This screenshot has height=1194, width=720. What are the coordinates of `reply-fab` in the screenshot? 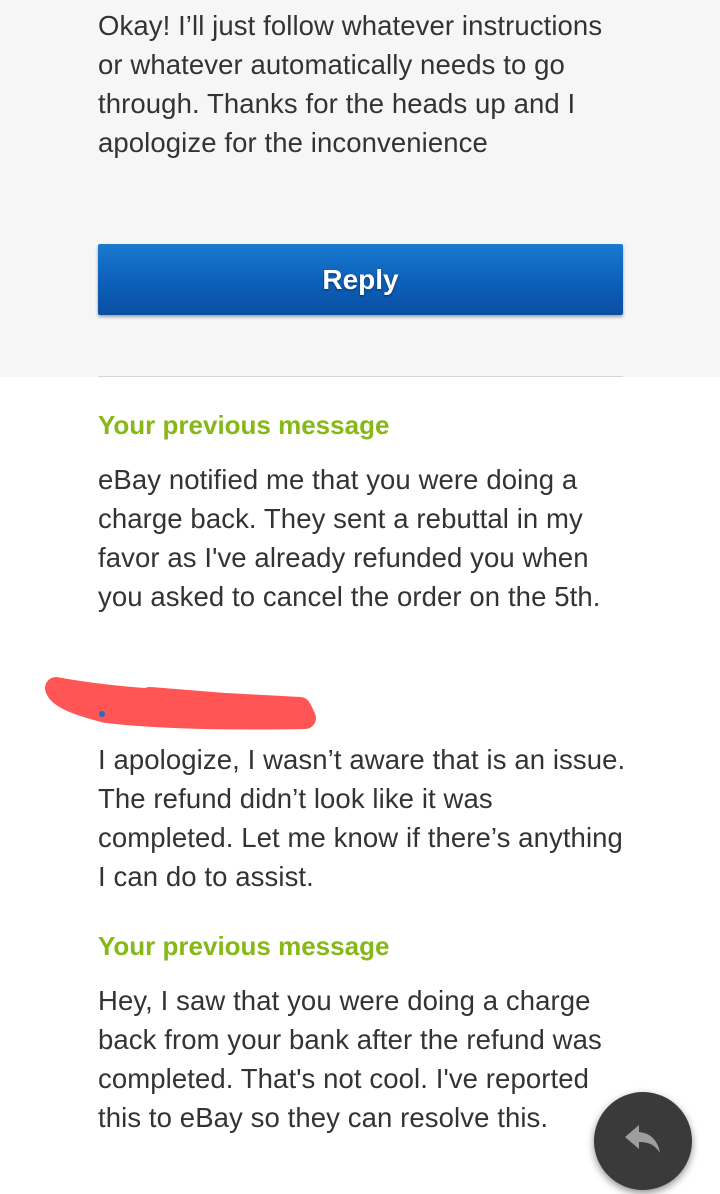 It's located at (643, 1141).